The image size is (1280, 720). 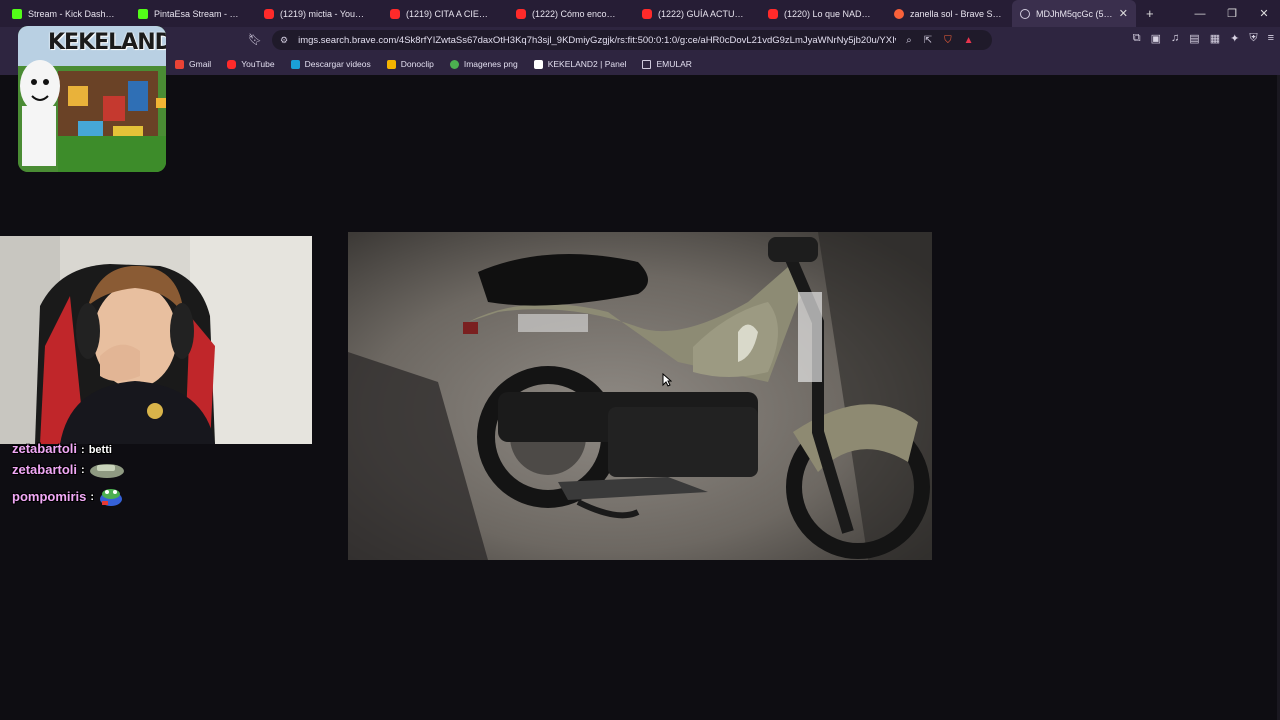 I want to click on tab-label: (1220) Lo que NADIE te c, so click(x=828, y=13).